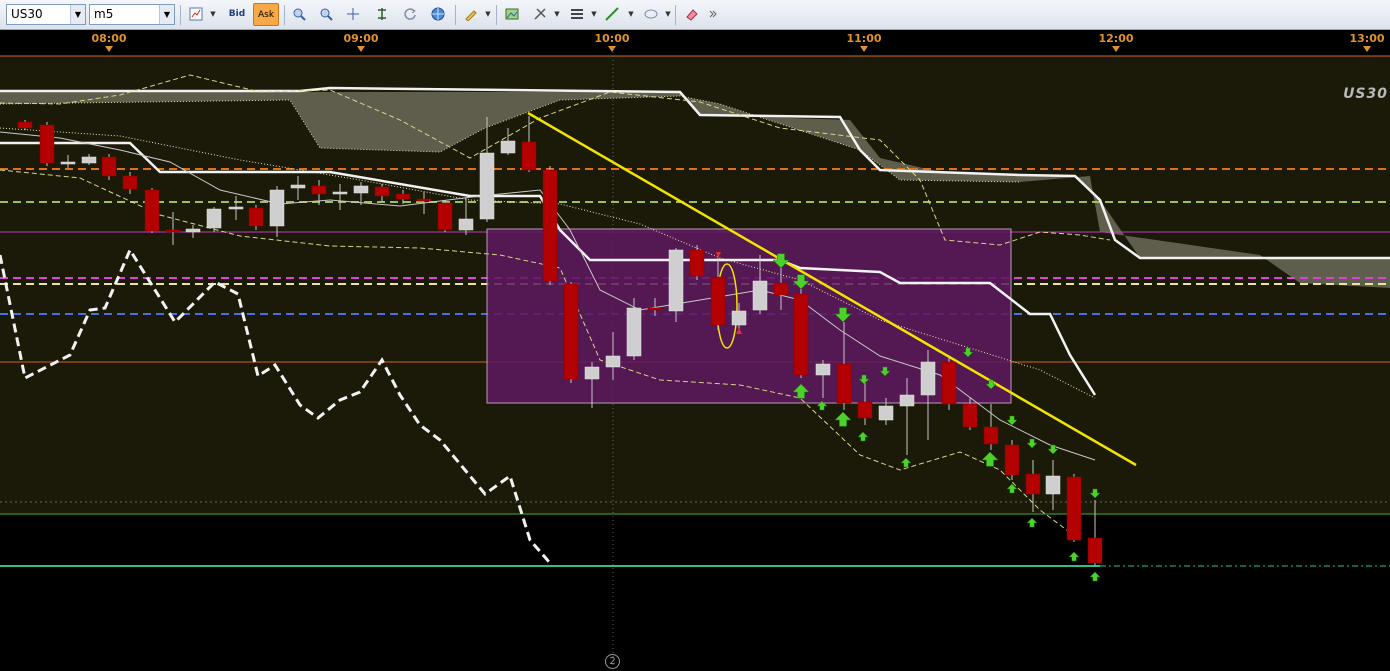  Describe the element at coordinates (668, 14) in the screenshot. I see `ellipse-dropdown: ▼` at that location.